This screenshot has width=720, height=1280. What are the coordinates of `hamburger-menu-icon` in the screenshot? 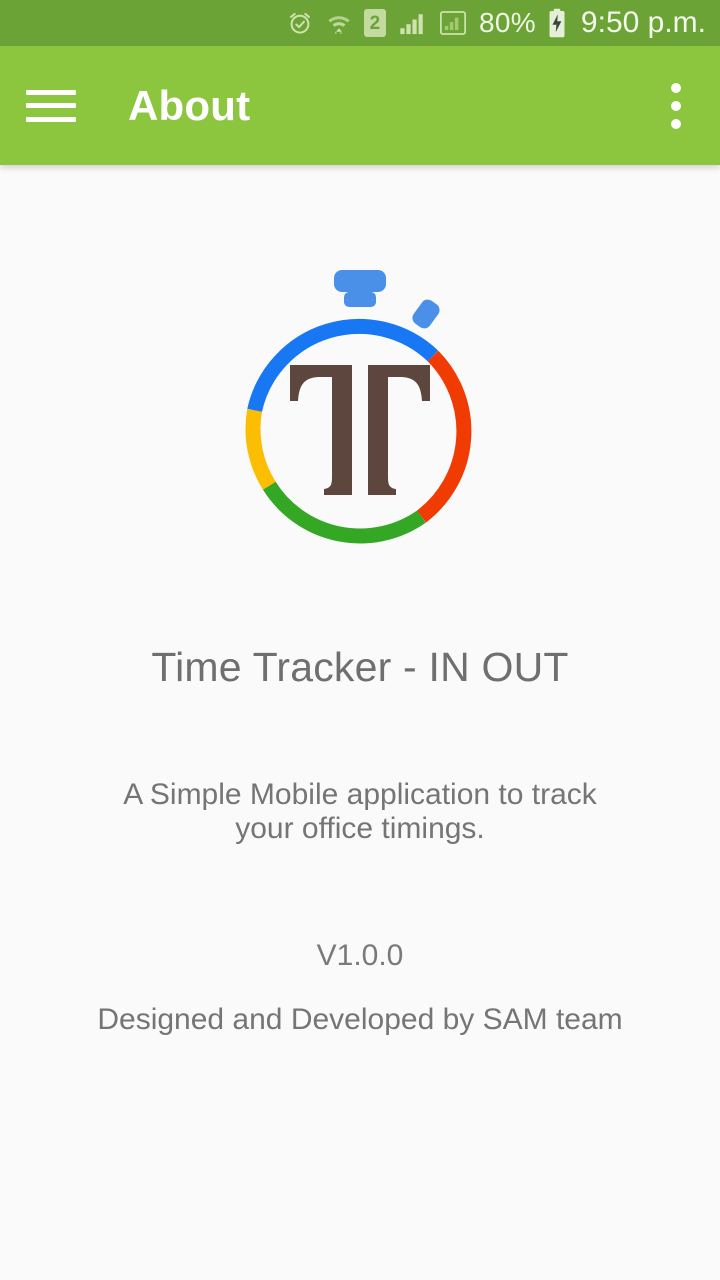 It's located at (51, 106).